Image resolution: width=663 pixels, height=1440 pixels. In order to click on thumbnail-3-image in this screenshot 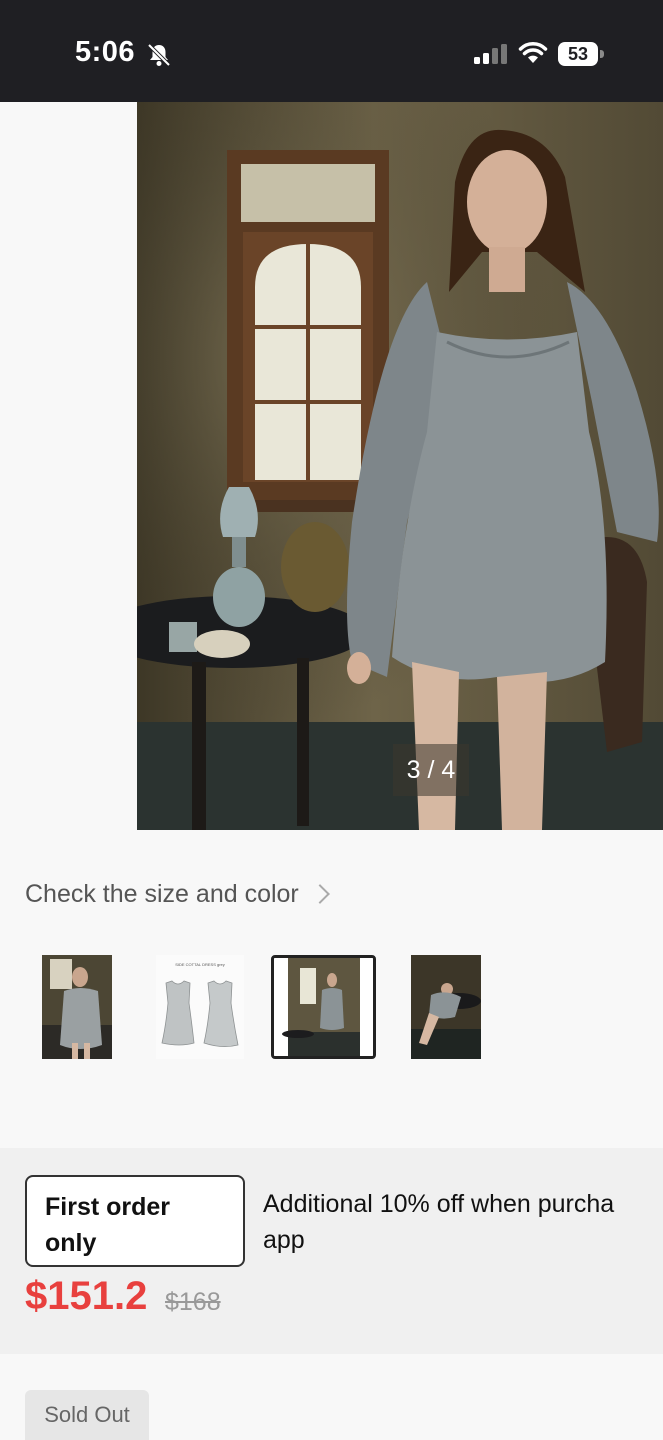, I will do `click(323, 1007)`.